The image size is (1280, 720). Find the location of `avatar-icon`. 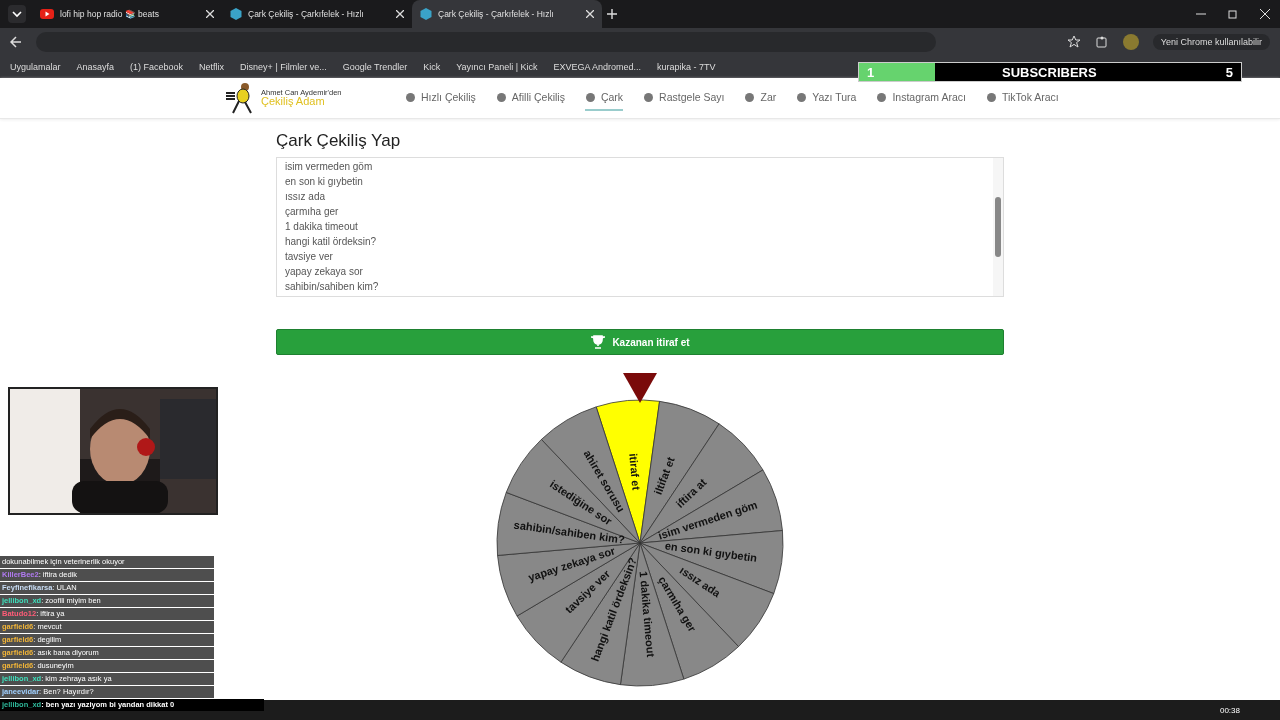

avatar-icon is located at coordinates (1130, 42).